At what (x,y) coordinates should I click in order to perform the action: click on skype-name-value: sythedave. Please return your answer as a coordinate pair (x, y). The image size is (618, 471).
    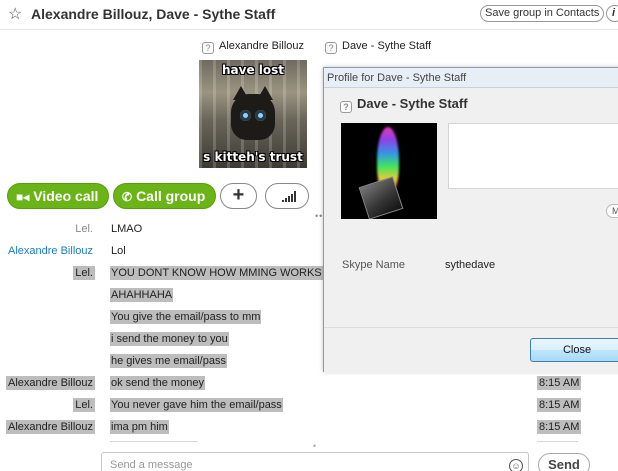
    Looking at the image, I should click on (470, 265).